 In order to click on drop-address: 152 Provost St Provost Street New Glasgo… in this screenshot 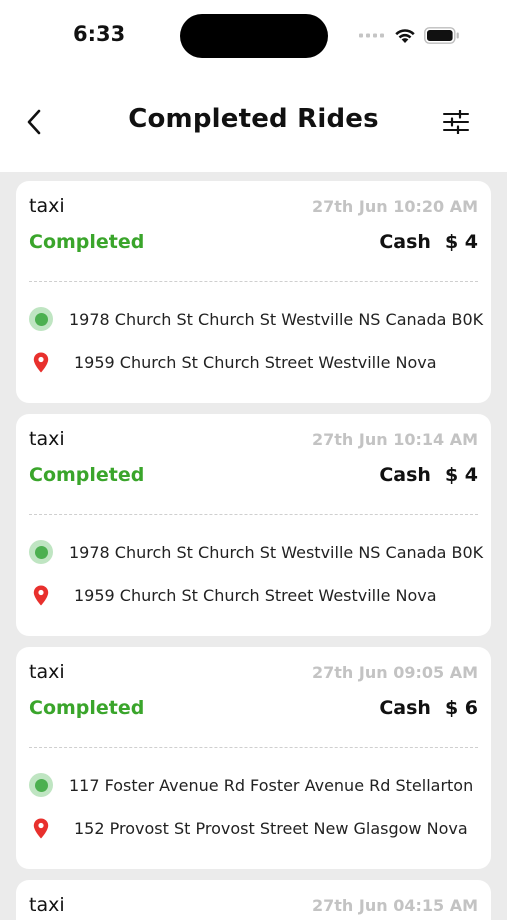, I will do `click(271, 828)`.